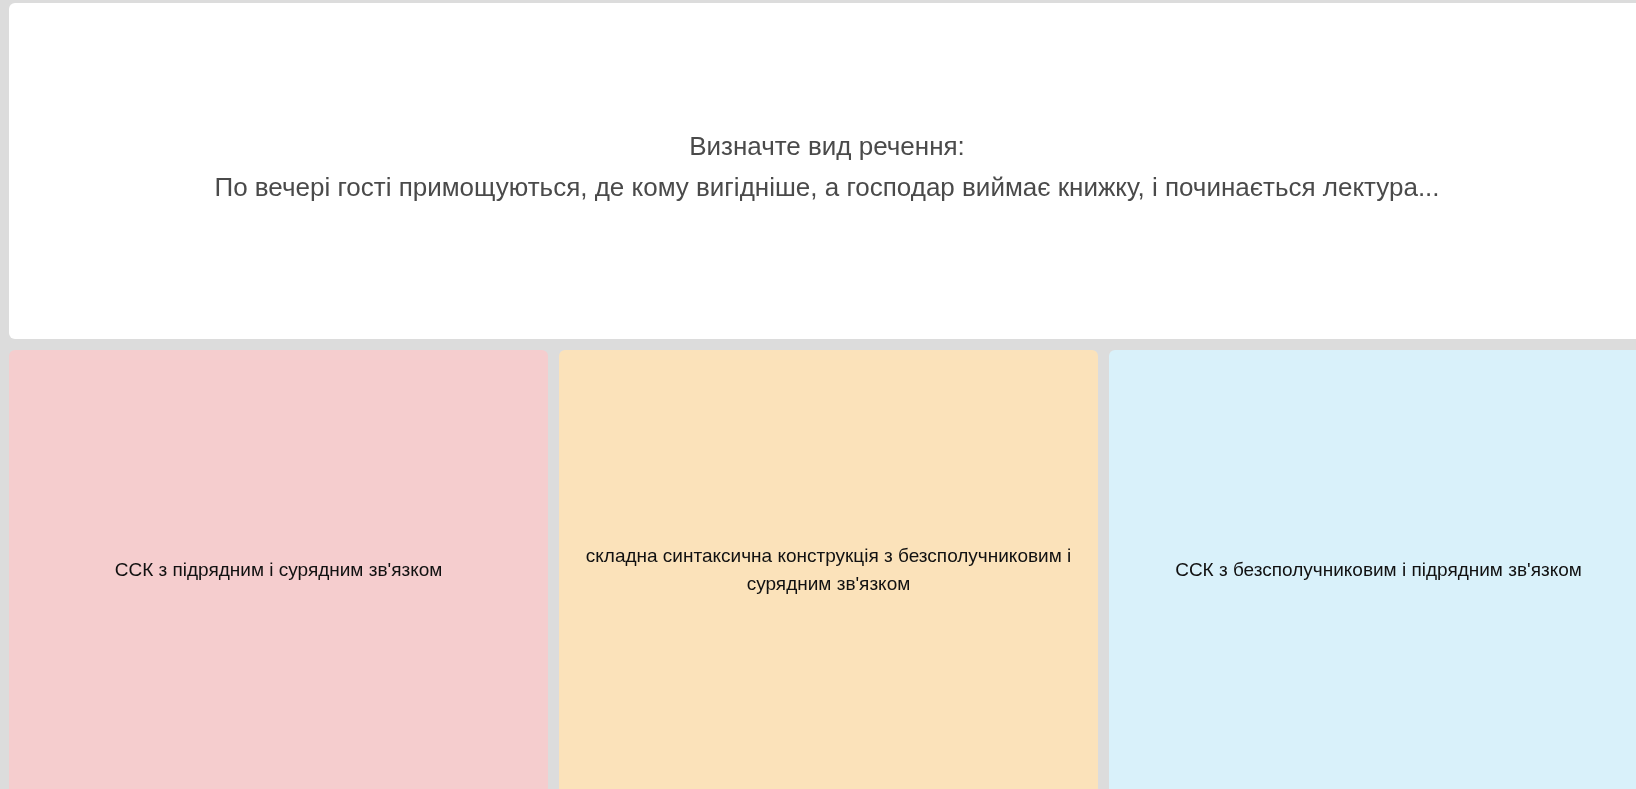  I want to click on question-prompt: Визначте вид речення:, so click(827, 146).